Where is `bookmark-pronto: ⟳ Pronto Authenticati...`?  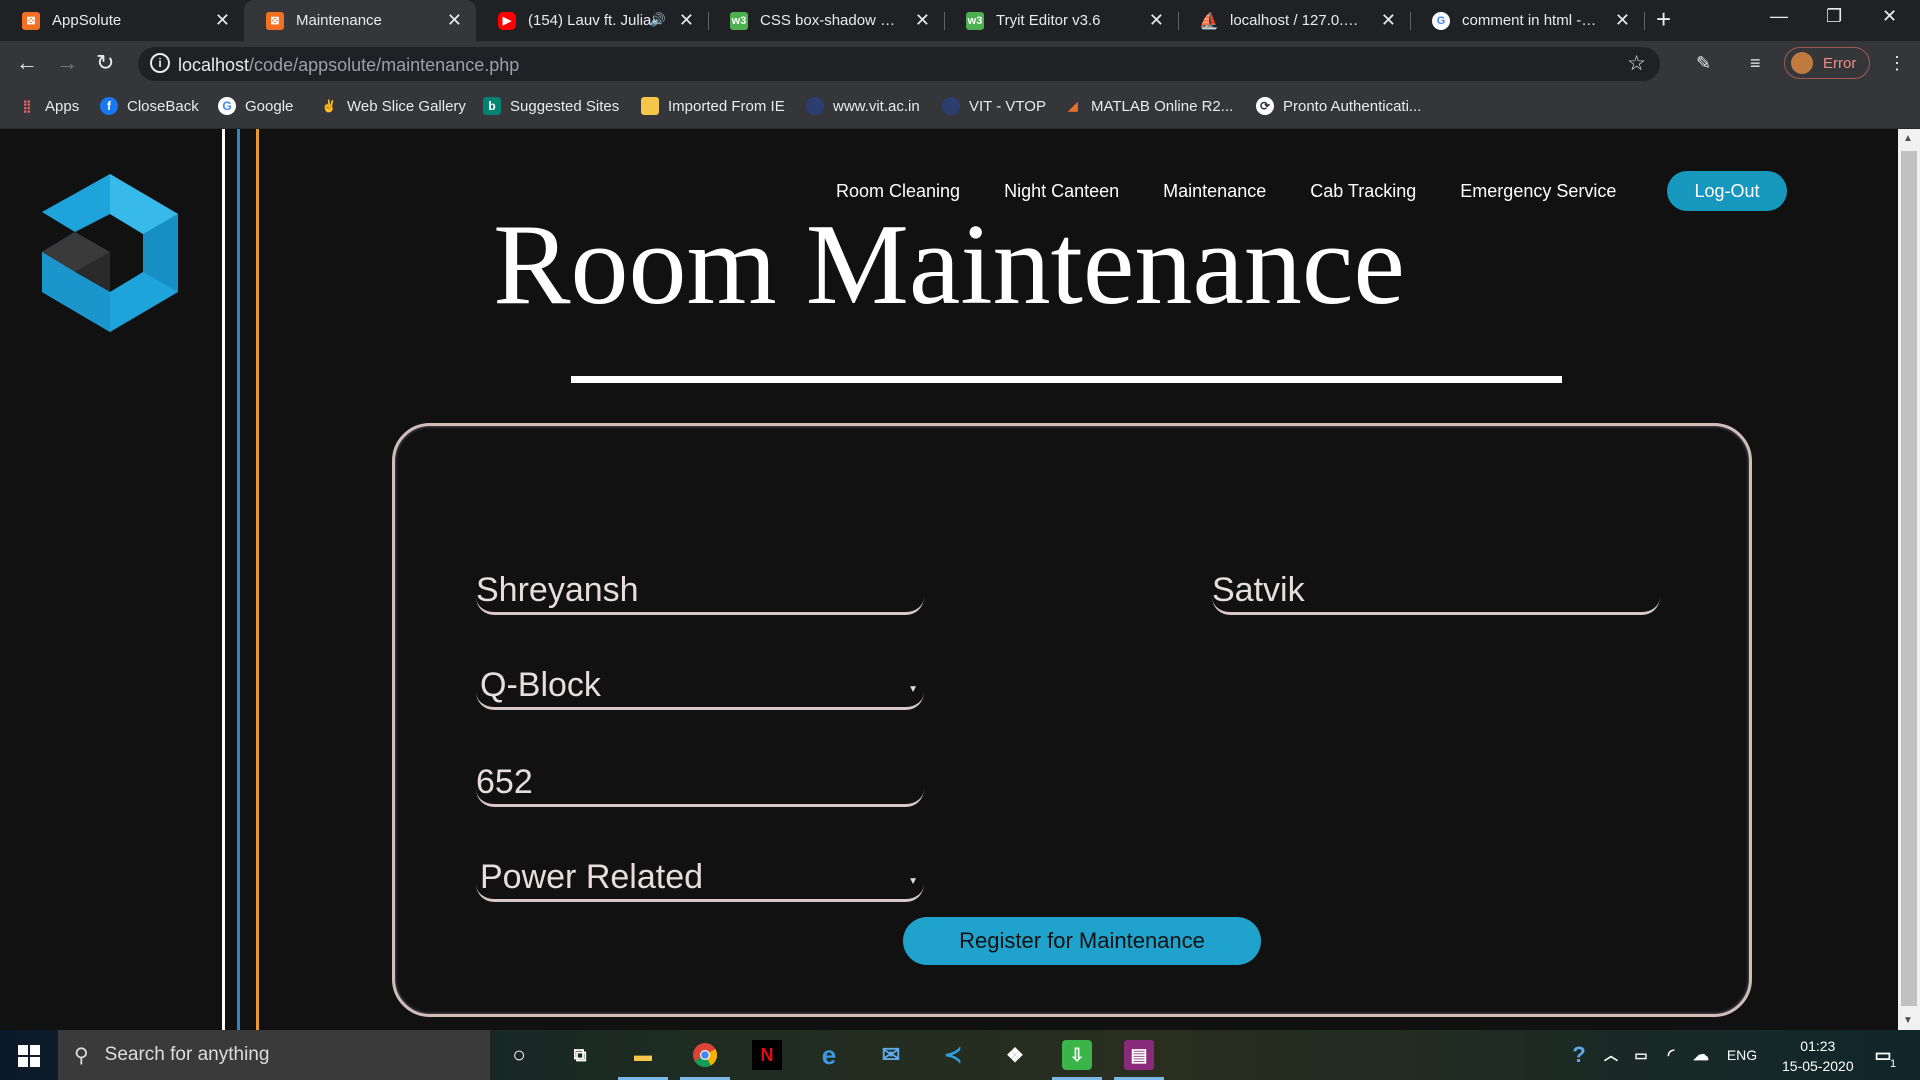 bookmark-pronto: ⟳ Pronto Authenticati... is located at coordinates (1338, 106).